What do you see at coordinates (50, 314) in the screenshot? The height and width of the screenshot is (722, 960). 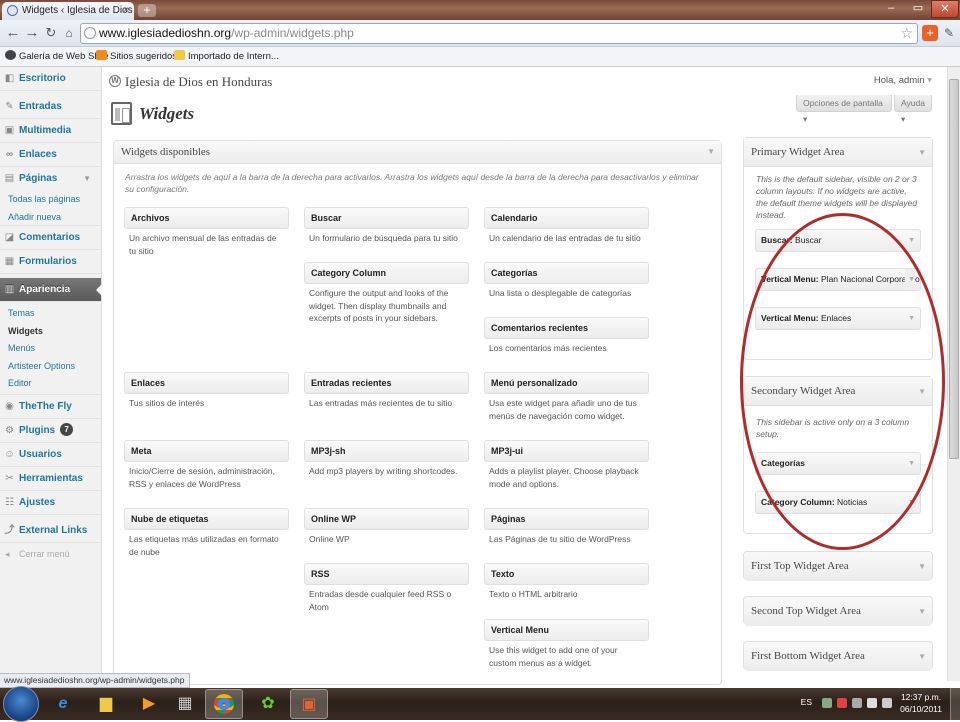 I see `submenu-temas: Temas` at bounding box center [50, 314].